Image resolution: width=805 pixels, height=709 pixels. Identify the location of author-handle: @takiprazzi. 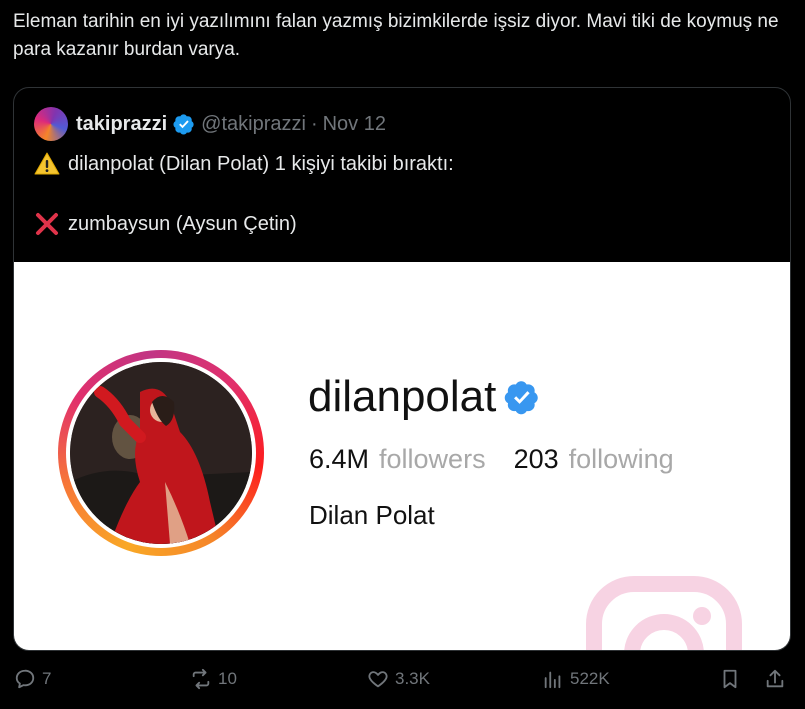
(253, 124).